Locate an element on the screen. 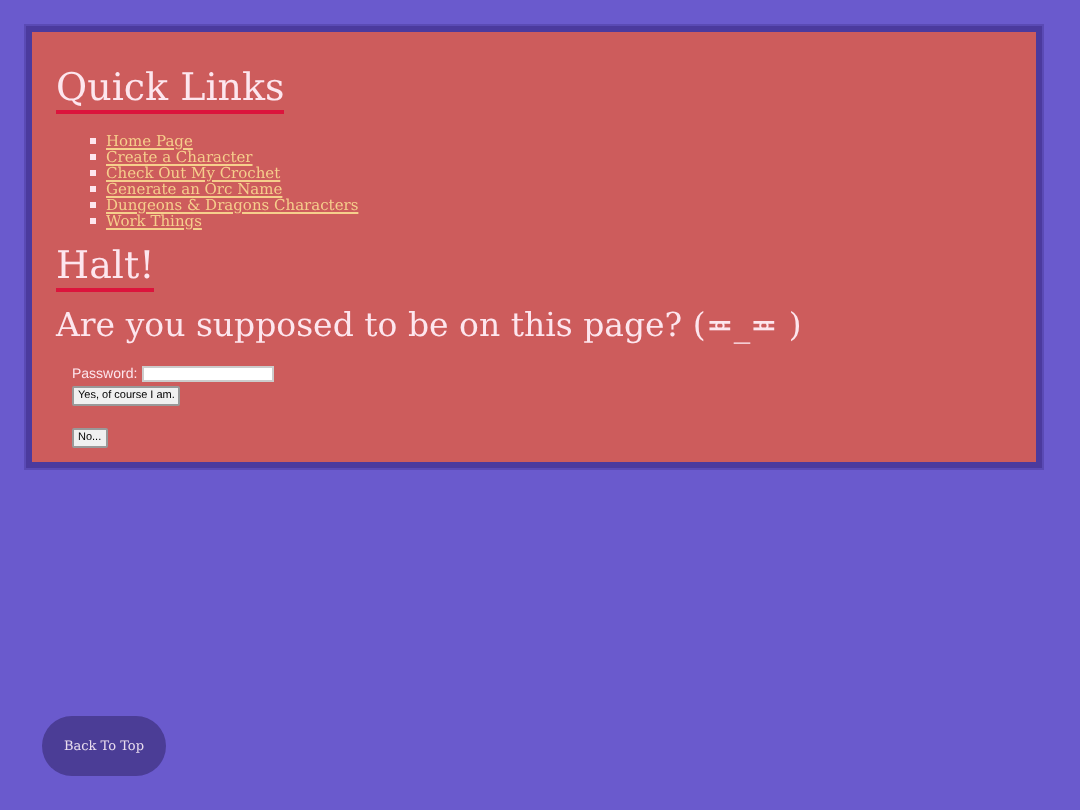 The width and height of the screenshot is (1080, 810). question-heading: Are you supposed to be on this page? (≖_≖ ) is located at coordinates (430, 325).